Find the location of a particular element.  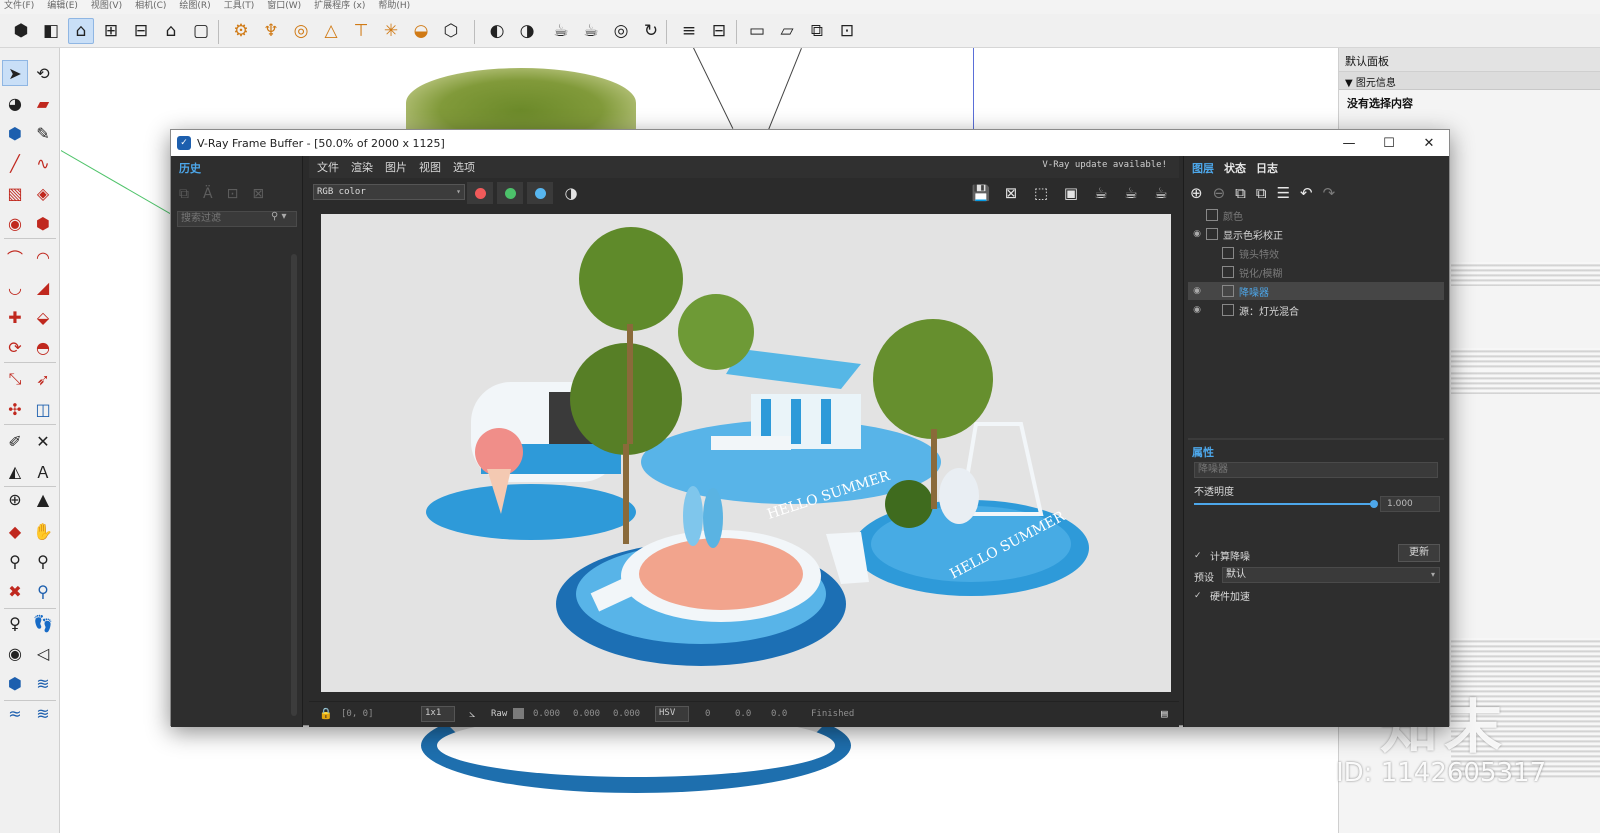

menu-options: 选项 is located at coordinates (464, 167).